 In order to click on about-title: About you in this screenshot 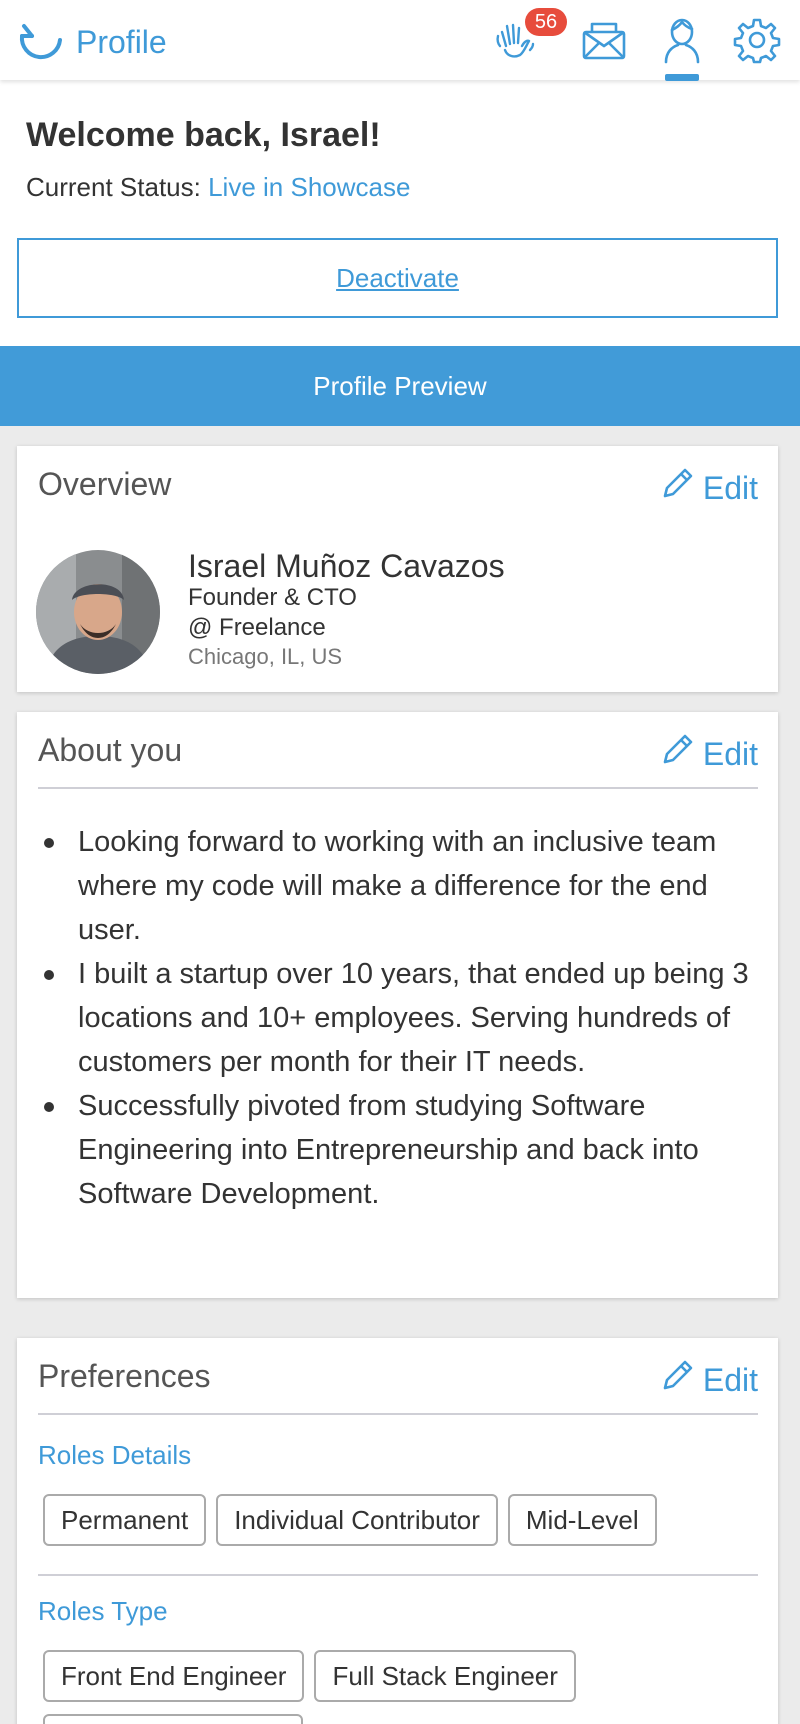, I will do `click(110, 750)`.